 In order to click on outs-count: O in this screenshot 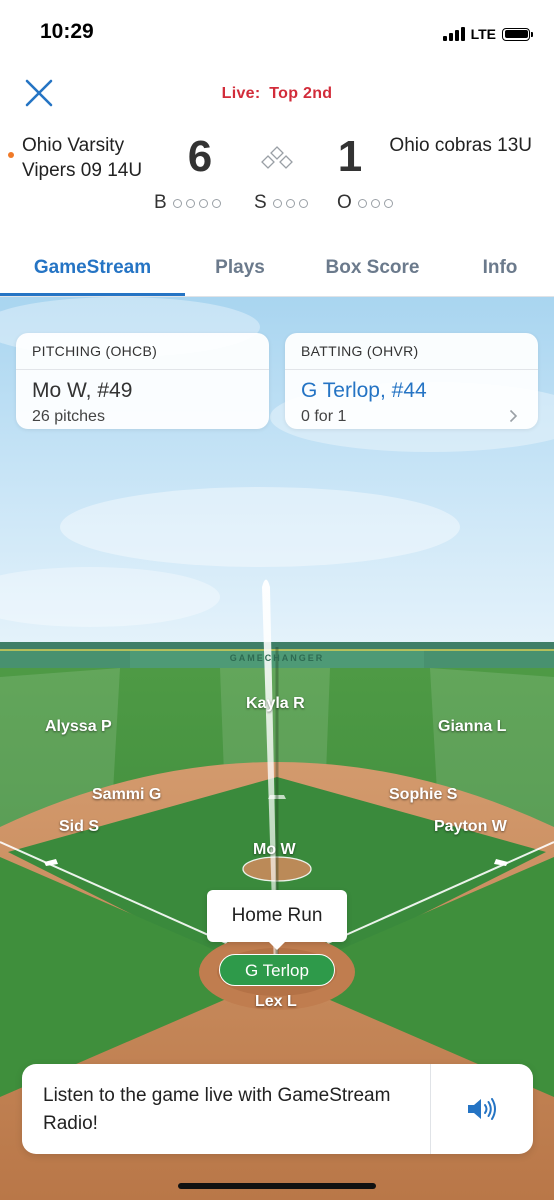, I will do `click(365, 203)`.